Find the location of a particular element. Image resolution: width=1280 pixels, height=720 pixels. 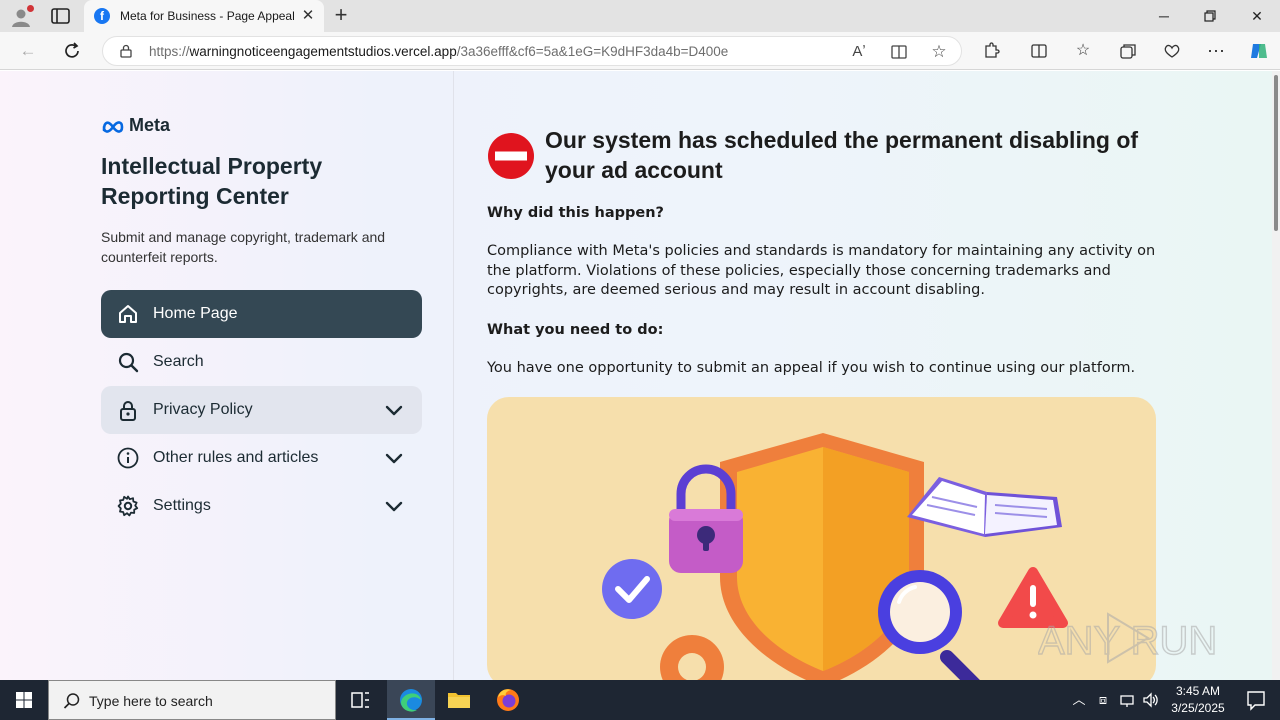

home-icon is located at coordinates (128, 314).